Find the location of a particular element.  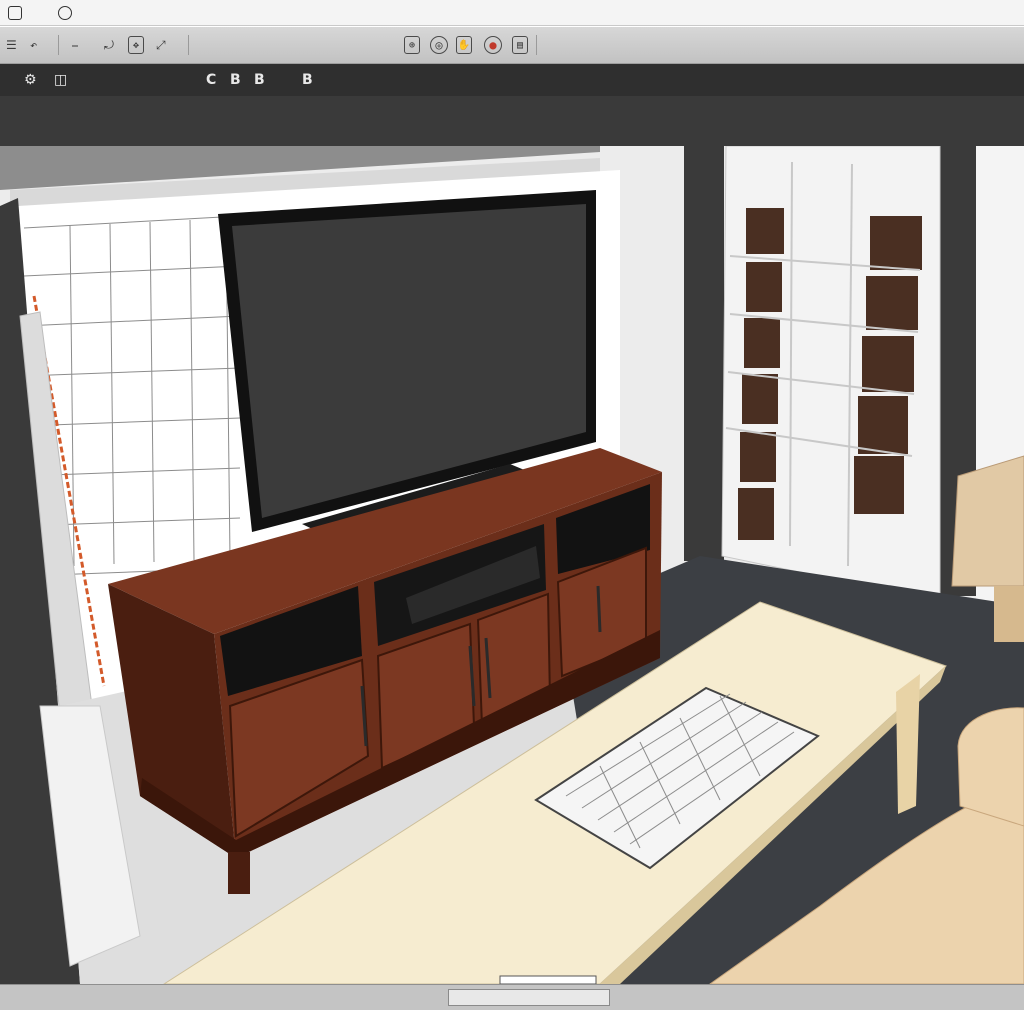

b-button: B is located at coordinates (235, 80).